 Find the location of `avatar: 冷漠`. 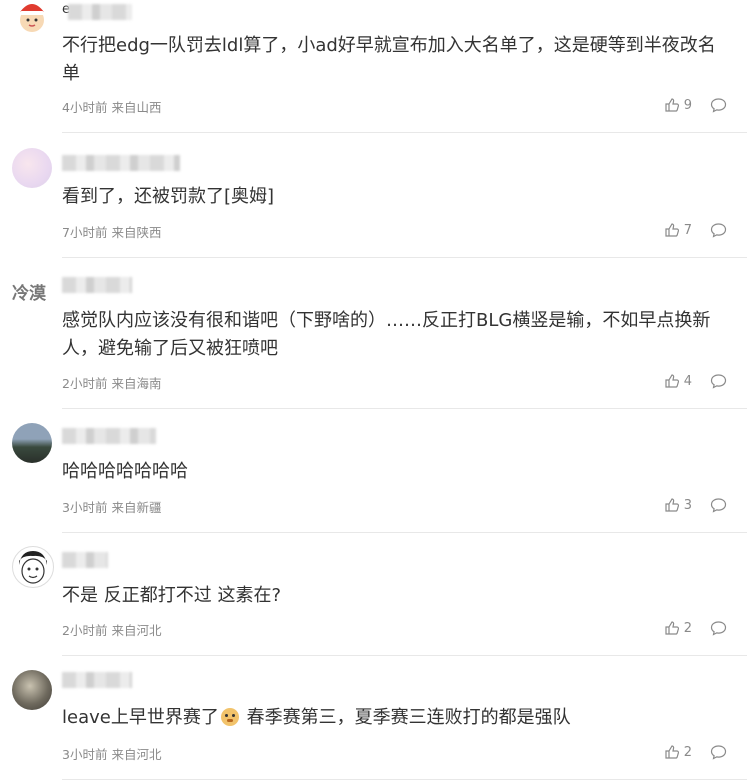

avatar: 冷漠 is located at coordinates (37, 294).